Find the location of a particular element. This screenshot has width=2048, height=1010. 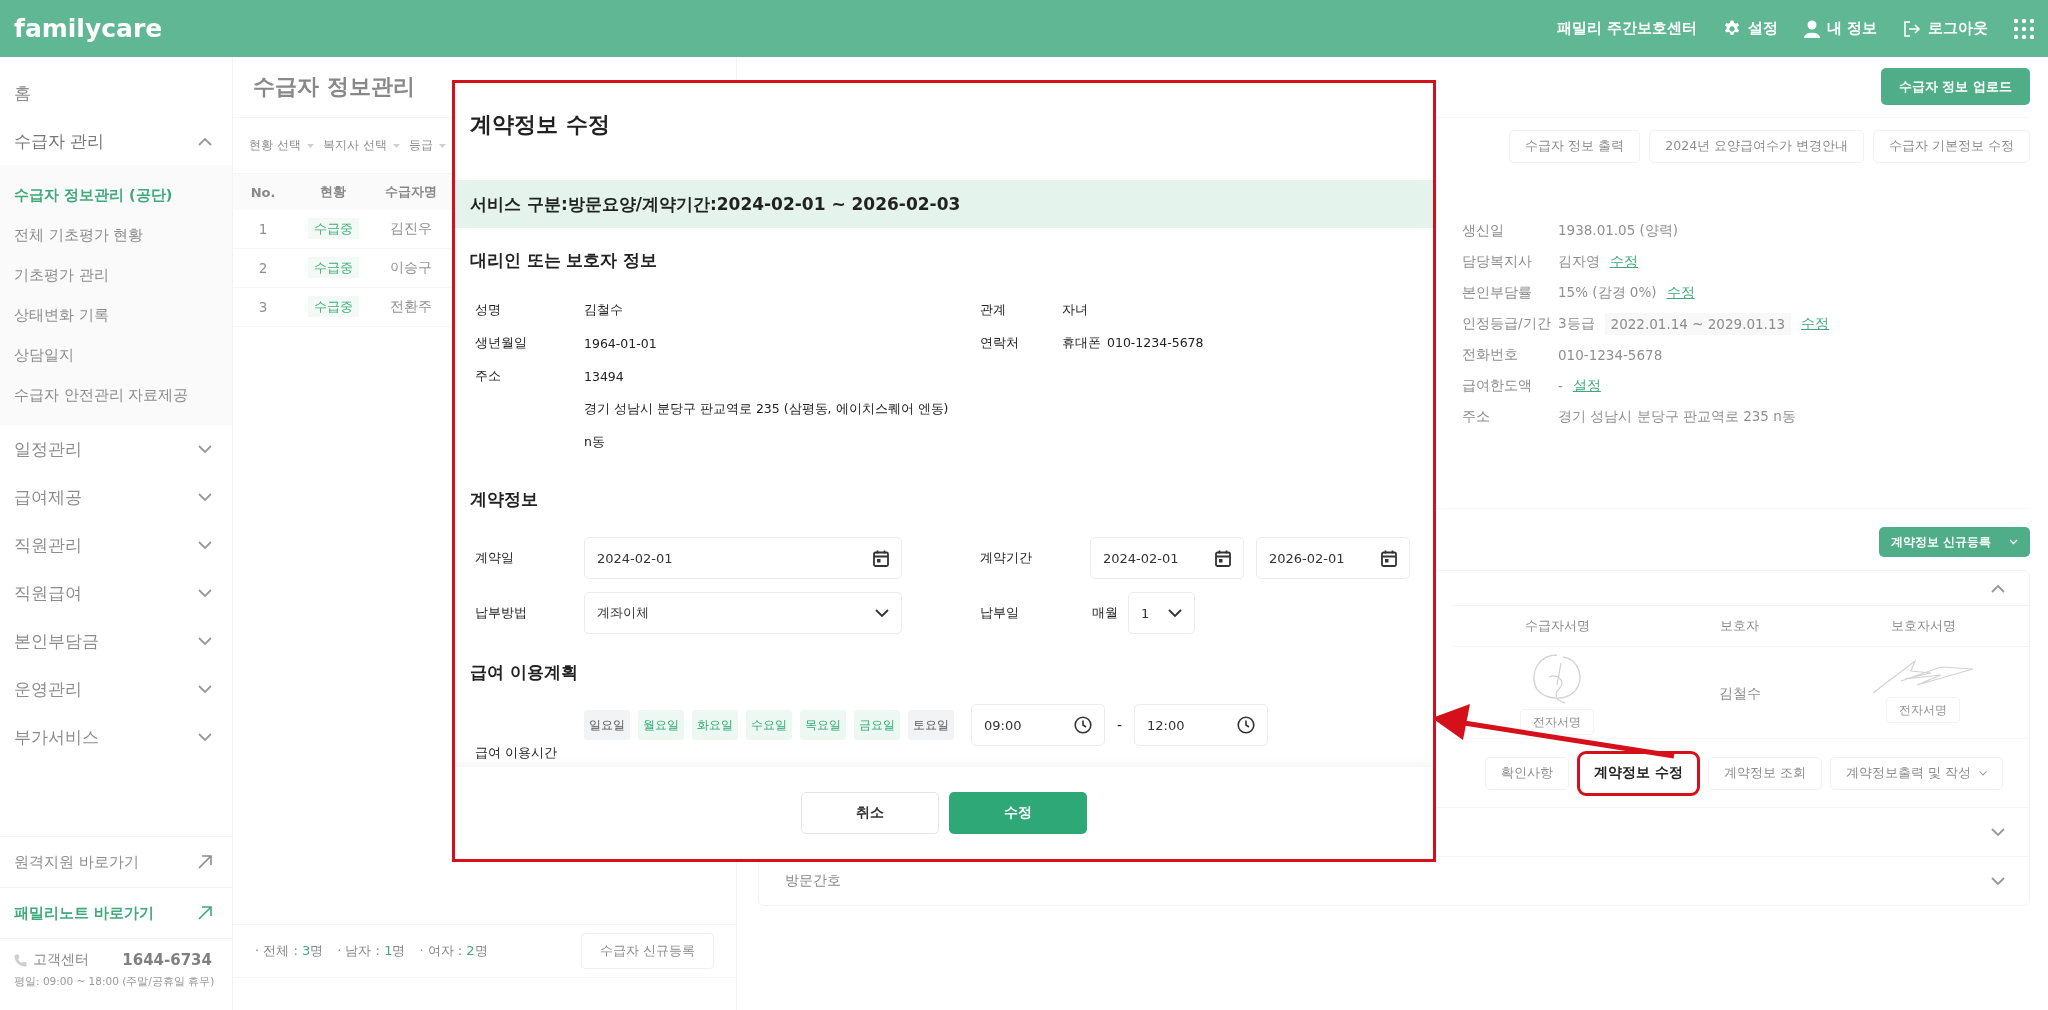

day-chip: 토요일 is located at coordinates (931, 725).